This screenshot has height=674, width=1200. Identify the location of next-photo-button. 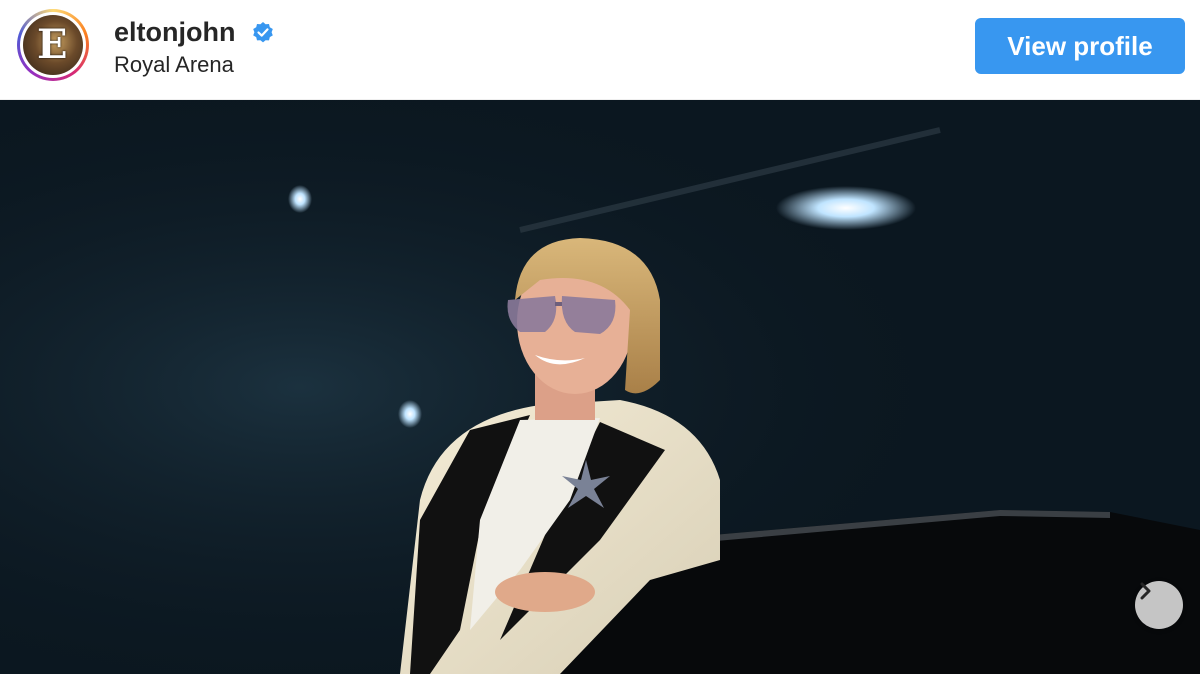
(1159, 605).